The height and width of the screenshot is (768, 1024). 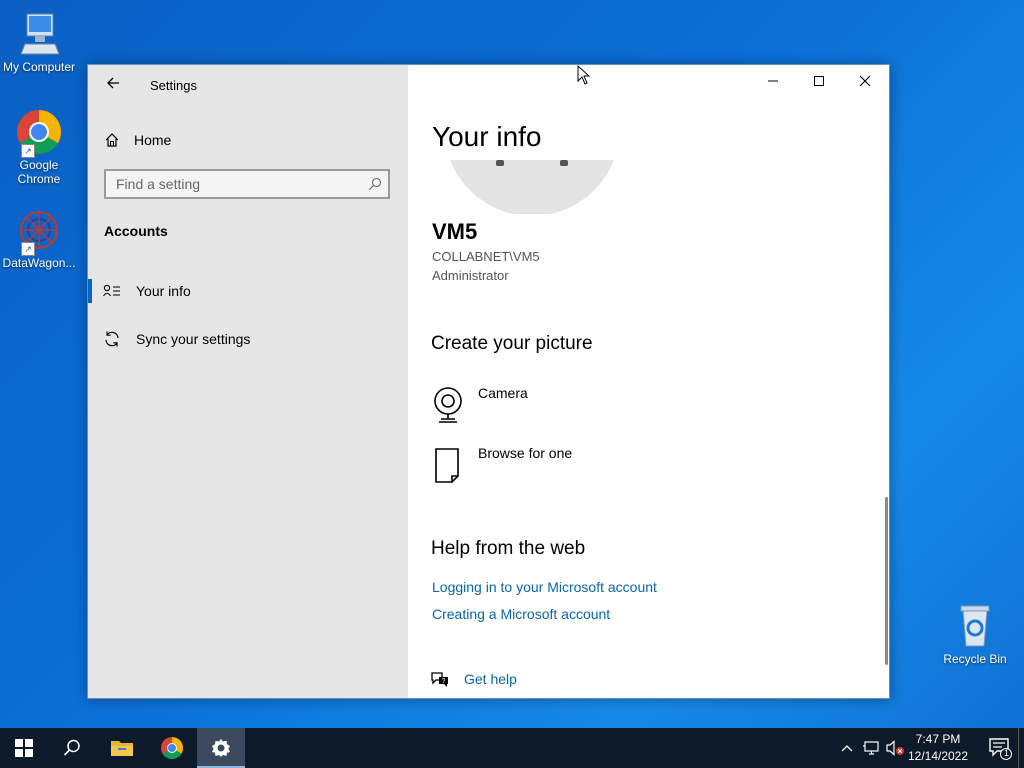 I want to click on sidebar-item-sync-settings: Sync your settings, so click(x=248, y=339).